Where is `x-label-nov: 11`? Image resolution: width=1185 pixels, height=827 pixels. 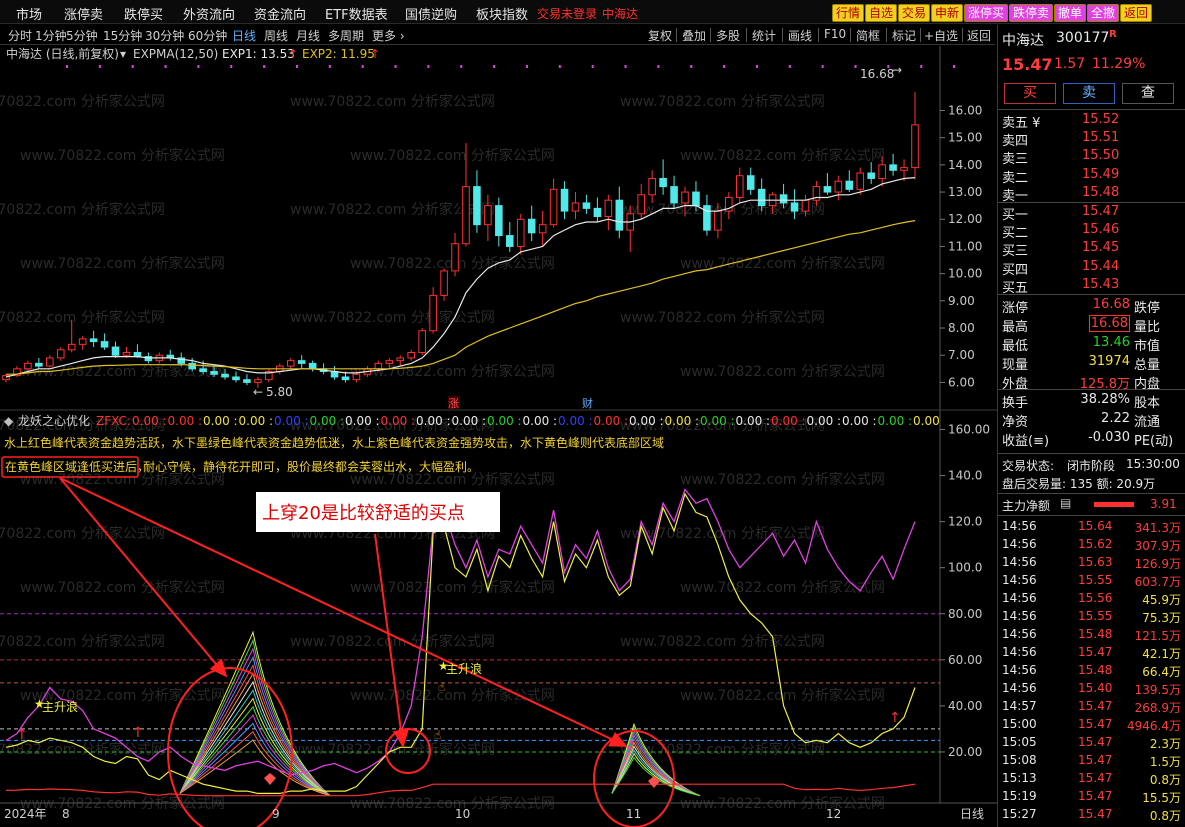
x-label-nov: 11 is located at coordinates (633, 814).